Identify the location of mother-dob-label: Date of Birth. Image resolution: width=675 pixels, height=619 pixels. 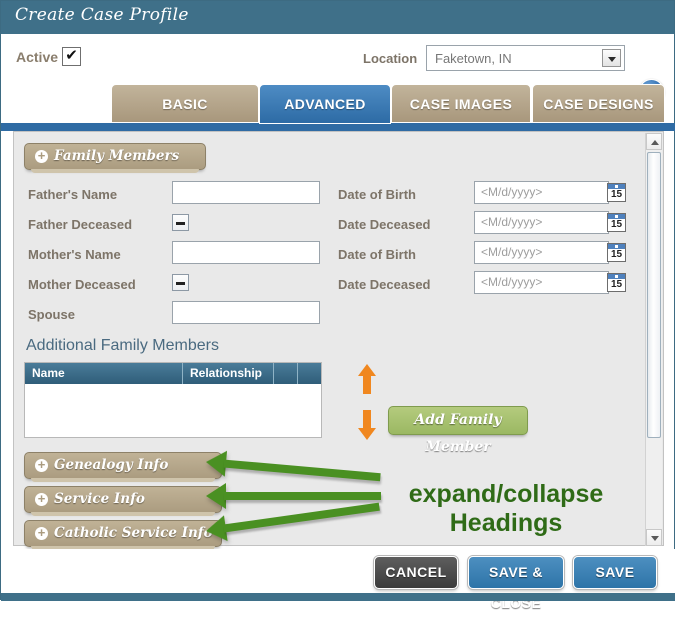
(377, 254).